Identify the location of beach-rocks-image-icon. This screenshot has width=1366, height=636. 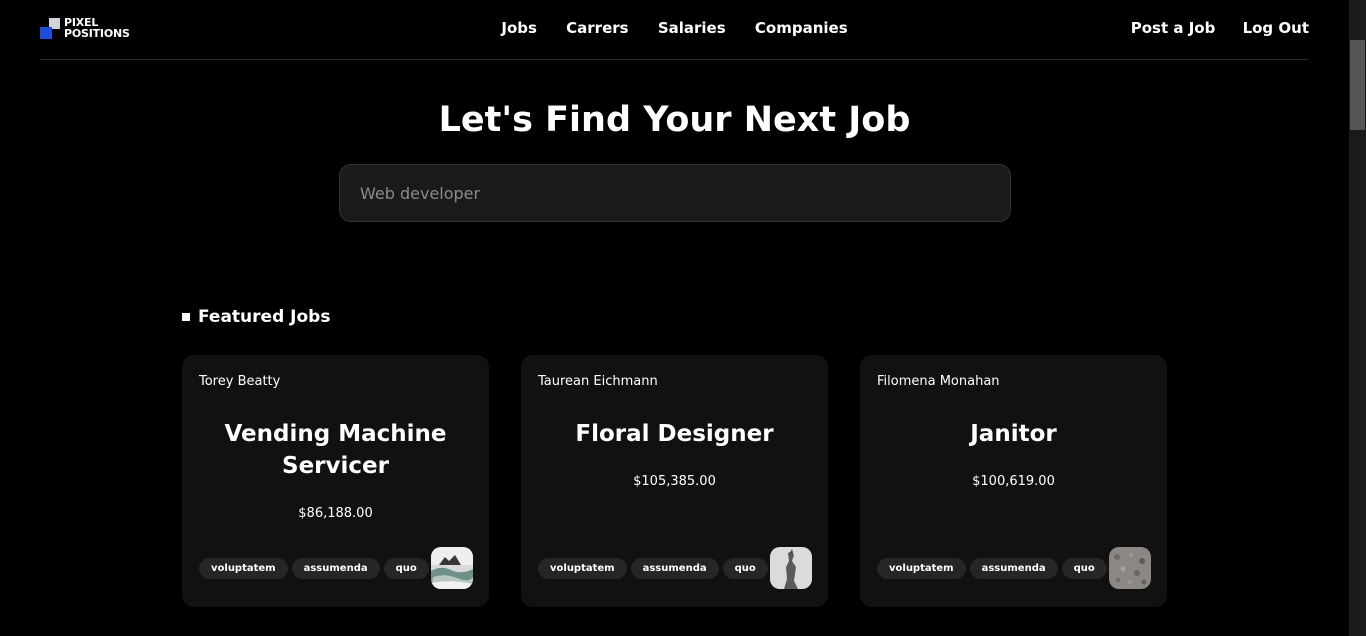
(452, 568).